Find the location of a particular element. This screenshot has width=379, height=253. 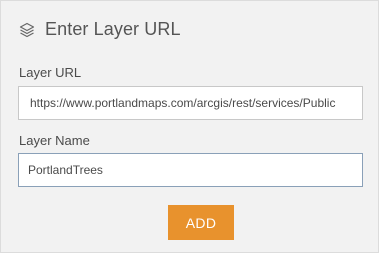

layer-url-label: Layer URL is located at coordinates (50, 72).